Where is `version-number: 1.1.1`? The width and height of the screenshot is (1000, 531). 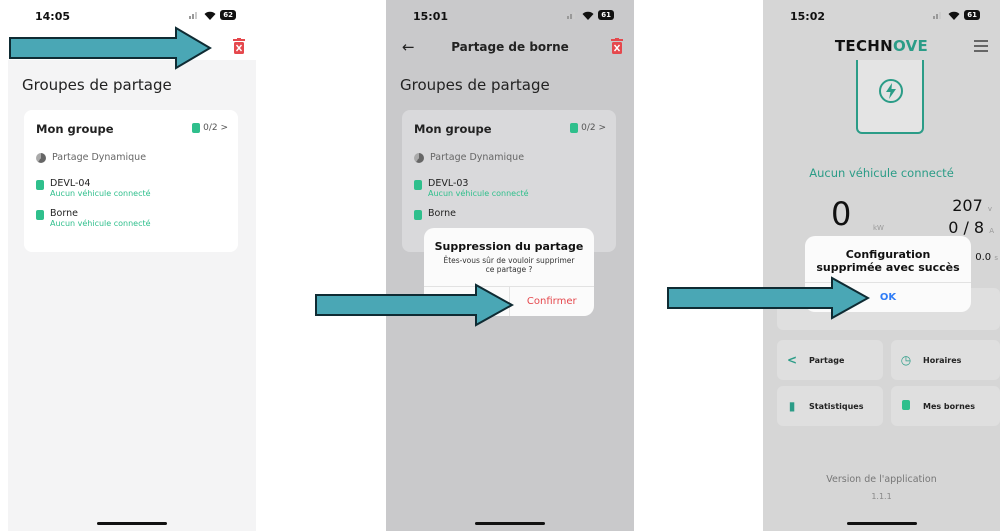
version-number: 1.1.1 is located at coordinates (881, 496).